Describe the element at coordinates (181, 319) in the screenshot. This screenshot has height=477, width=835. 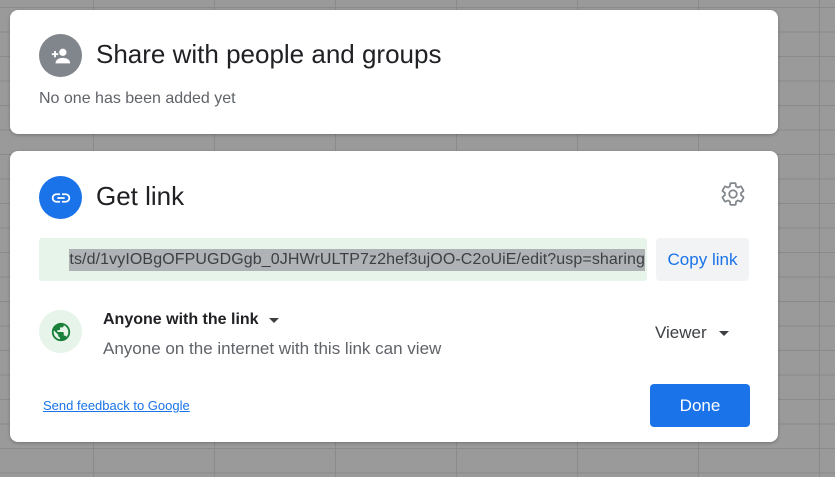
I see `access-level-label: Anyone with the link` at that location.